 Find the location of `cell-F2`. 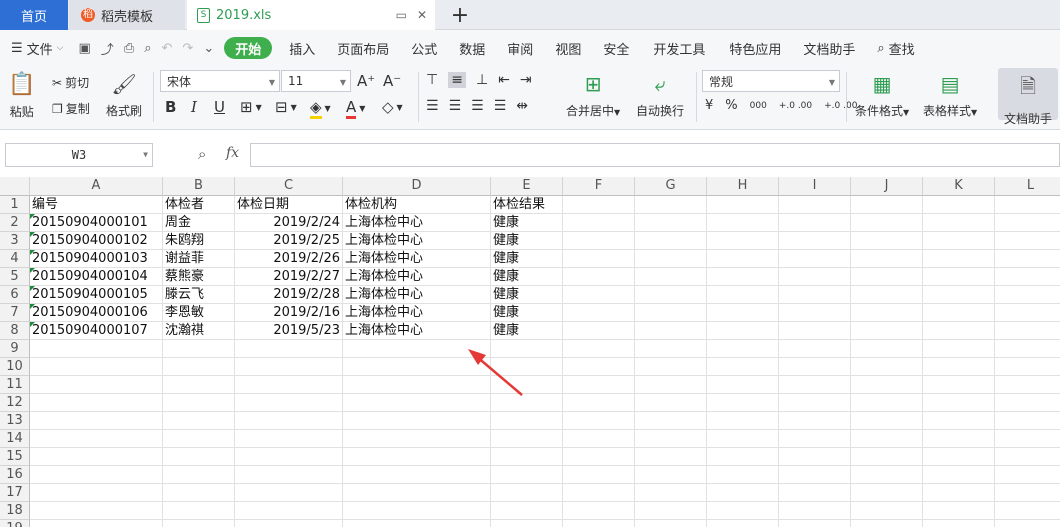

cell-F2 is located at coordinates (599, 223).